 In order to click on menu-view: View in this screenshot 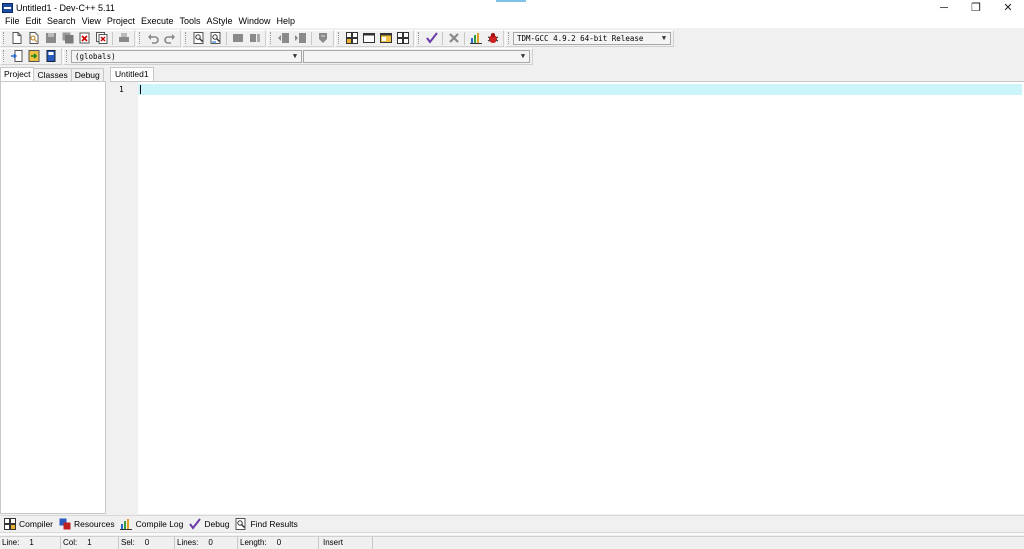, I will do `click(91, 21)`.